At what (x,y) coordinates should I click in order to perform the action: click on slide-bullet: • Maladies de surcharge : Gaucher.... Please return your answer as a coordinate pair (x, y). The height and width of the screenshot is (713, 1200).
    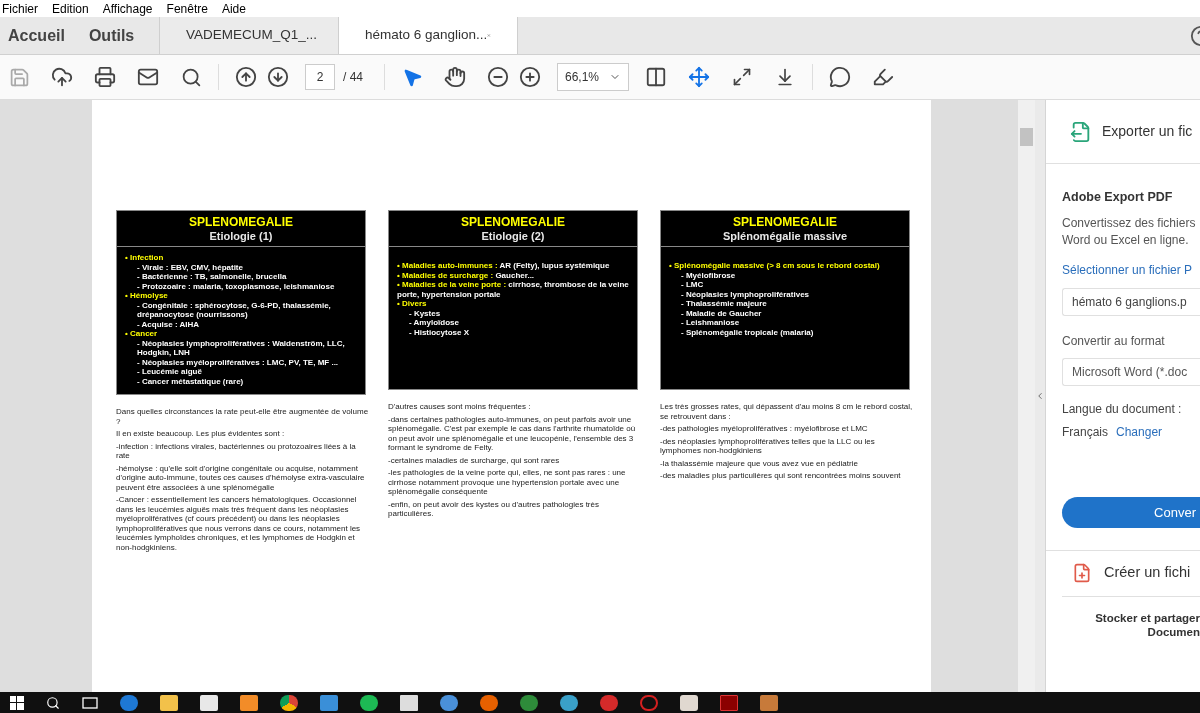
    Looking at the image, I should click on (466, 275).